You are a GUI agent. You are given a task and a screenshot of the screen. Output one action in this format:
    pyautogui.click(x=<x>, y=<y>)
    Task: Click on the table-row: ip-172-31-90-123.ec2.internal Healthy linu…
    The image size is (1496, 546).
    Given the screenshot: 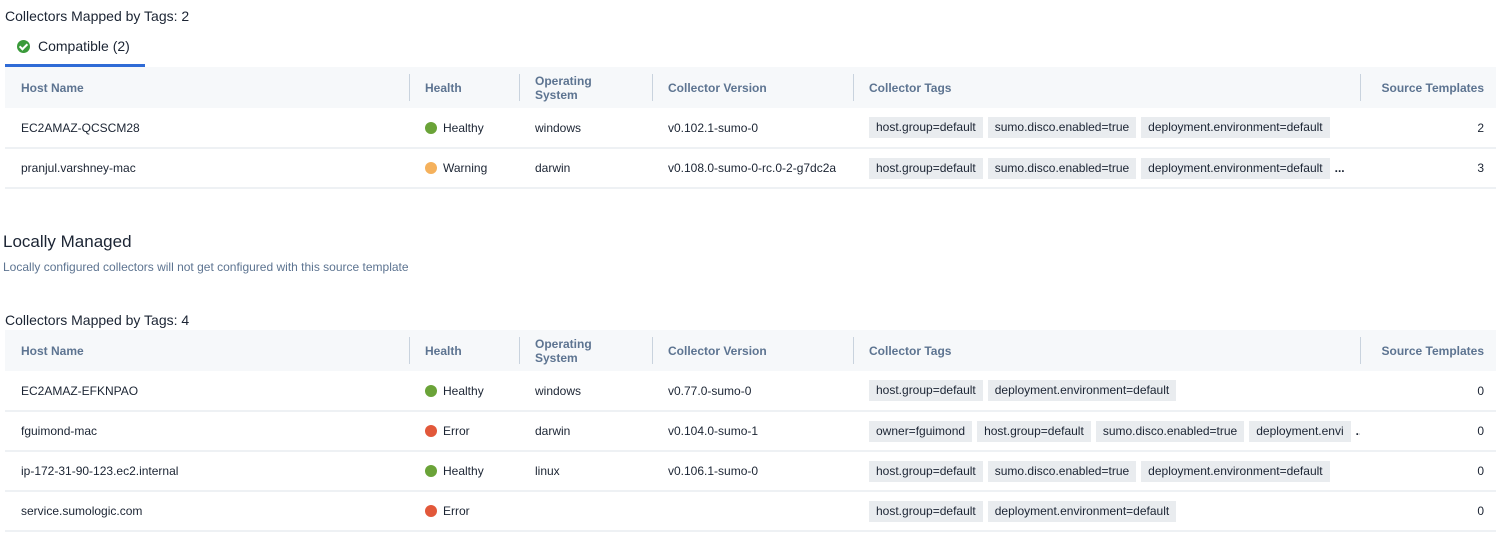 What is the action you would take?
    pyautogui.click(x=750, y=471)
    